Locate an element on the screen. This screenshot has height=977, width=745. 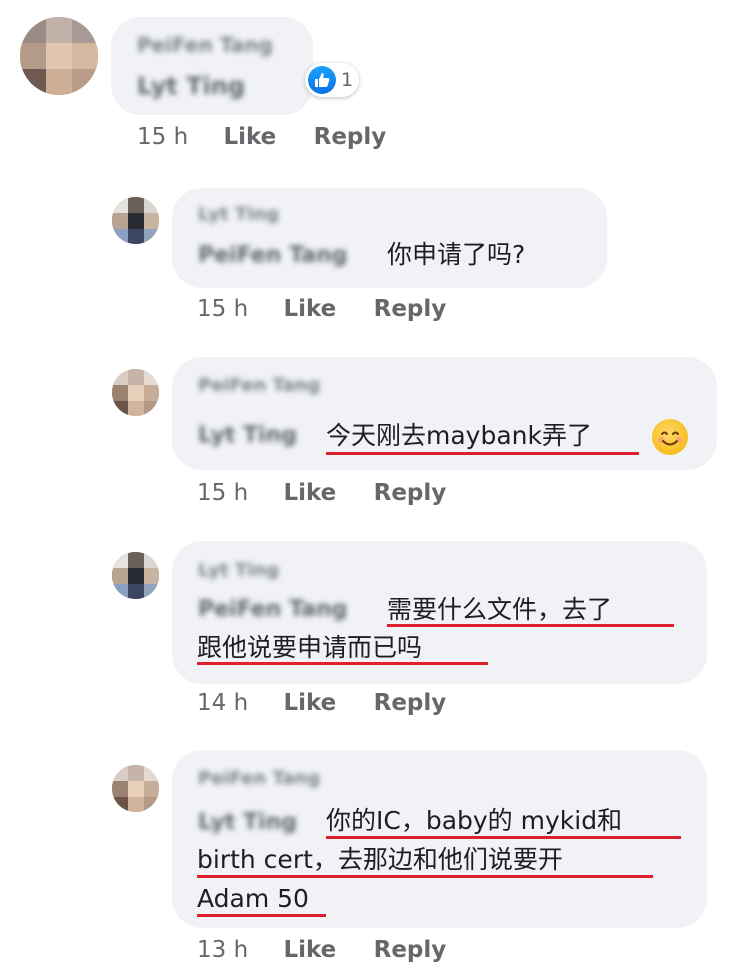
comment-text-line-1: 需要什么文件，去了 is located at coordinates (500, 609).